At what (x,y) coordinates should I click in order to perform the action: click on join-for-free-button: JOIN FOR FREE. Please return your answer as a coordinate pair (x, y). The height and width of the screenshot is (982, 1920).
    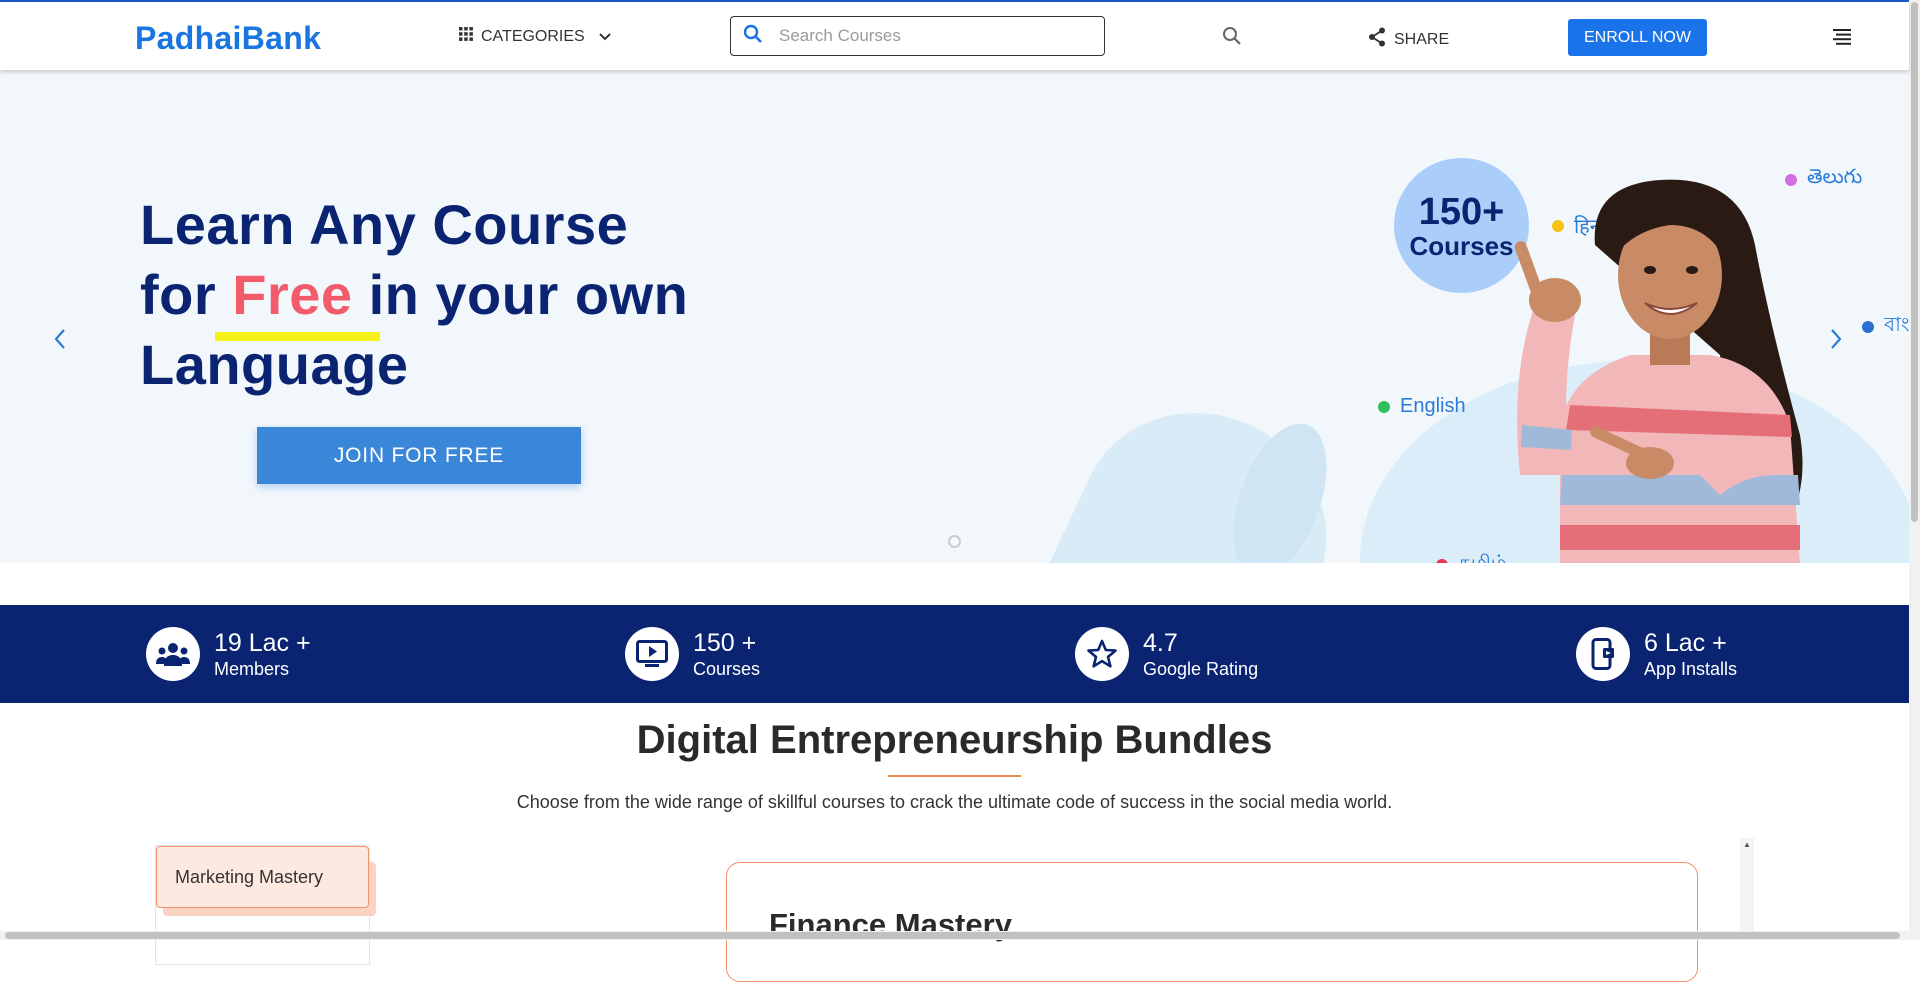
    Looking at the image, I should click on (419, 455).